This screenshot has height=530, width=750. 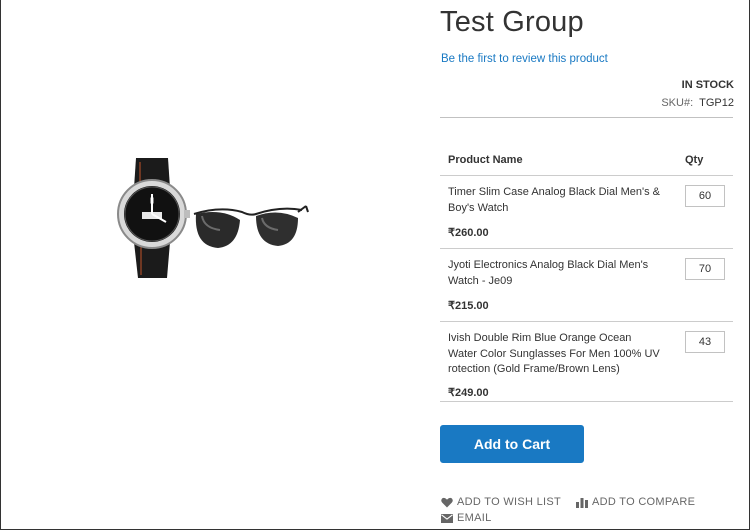 What do you see at coordinates (586, 161) in the screenshot?
I see `table-header: Product Name Qty` at bounding box center [586, 161].